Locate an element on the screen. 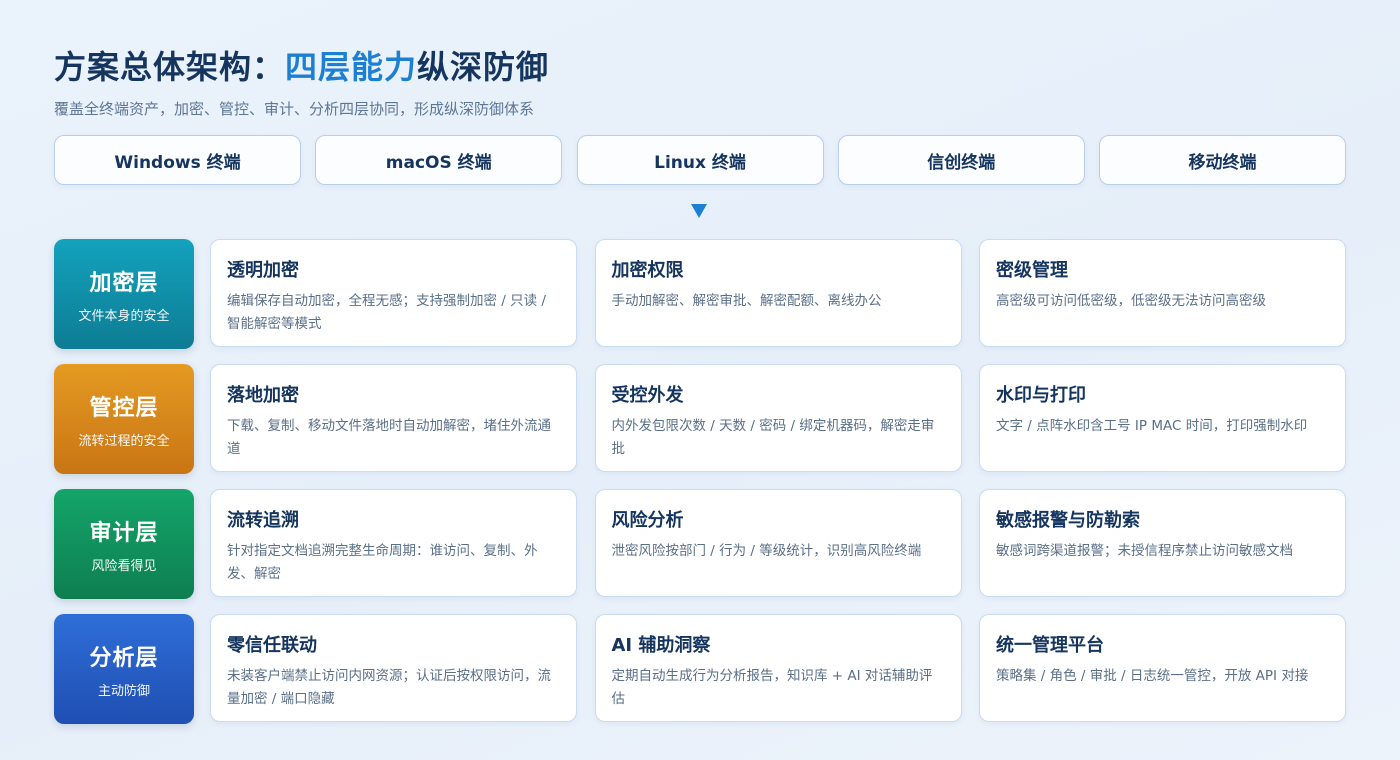  capability-card: 水印与打印 文字 / 点阵水印含工号 IP MAC 时间，打印强制水印 is located at coordinates (1162, 418).